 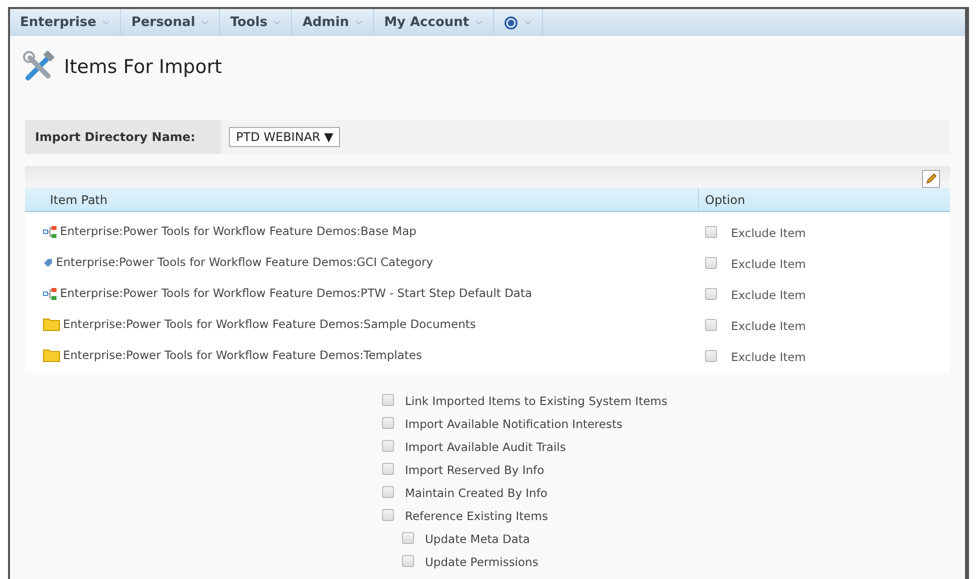 I want to click on item-path: Enterprise:Power Tools for Workflow Feature Demos:PTW - Start Step Default Data, so click(x=296, y=293).